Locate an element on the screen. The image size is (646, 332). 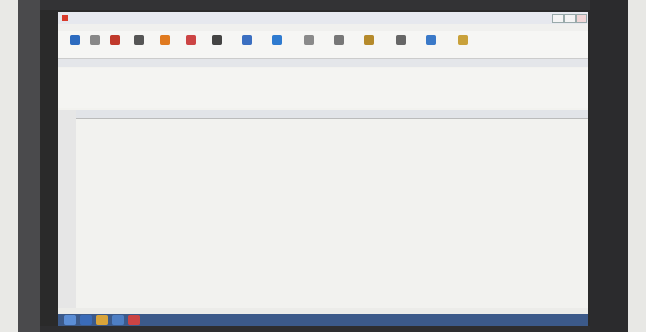
title-bar is located at coordinates (323, 18).